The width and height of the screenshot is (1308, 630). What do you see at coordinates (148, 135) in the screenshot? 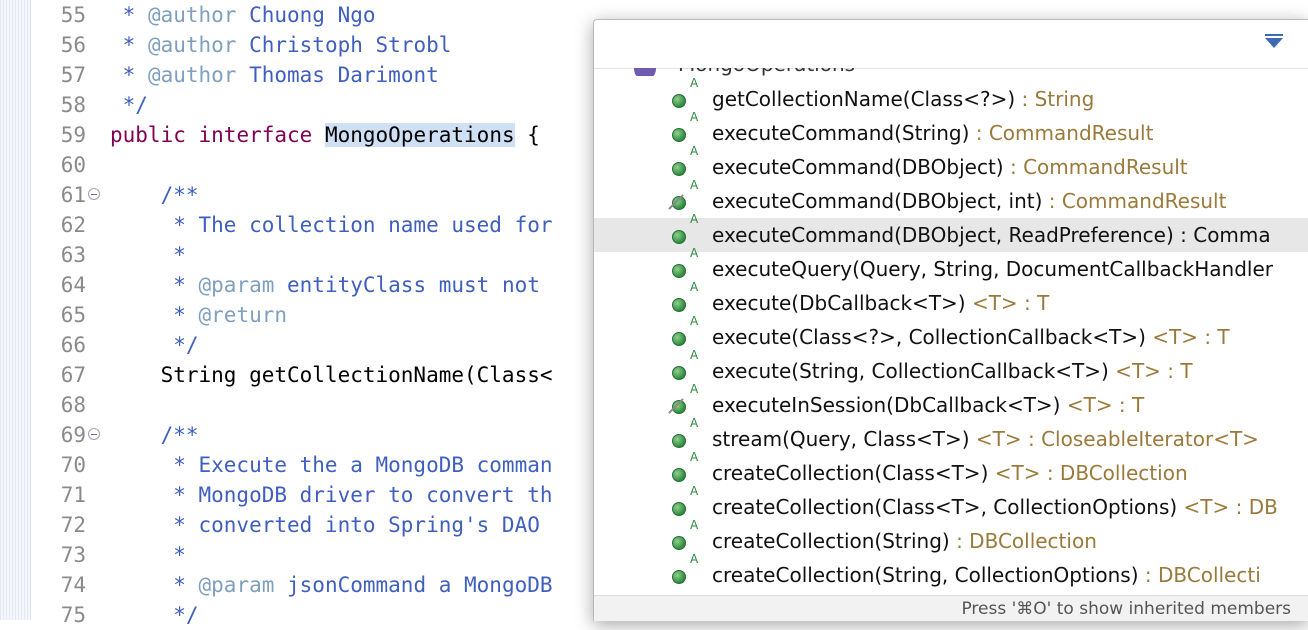
I see `code-token: public` at bounding box center [148, 135].